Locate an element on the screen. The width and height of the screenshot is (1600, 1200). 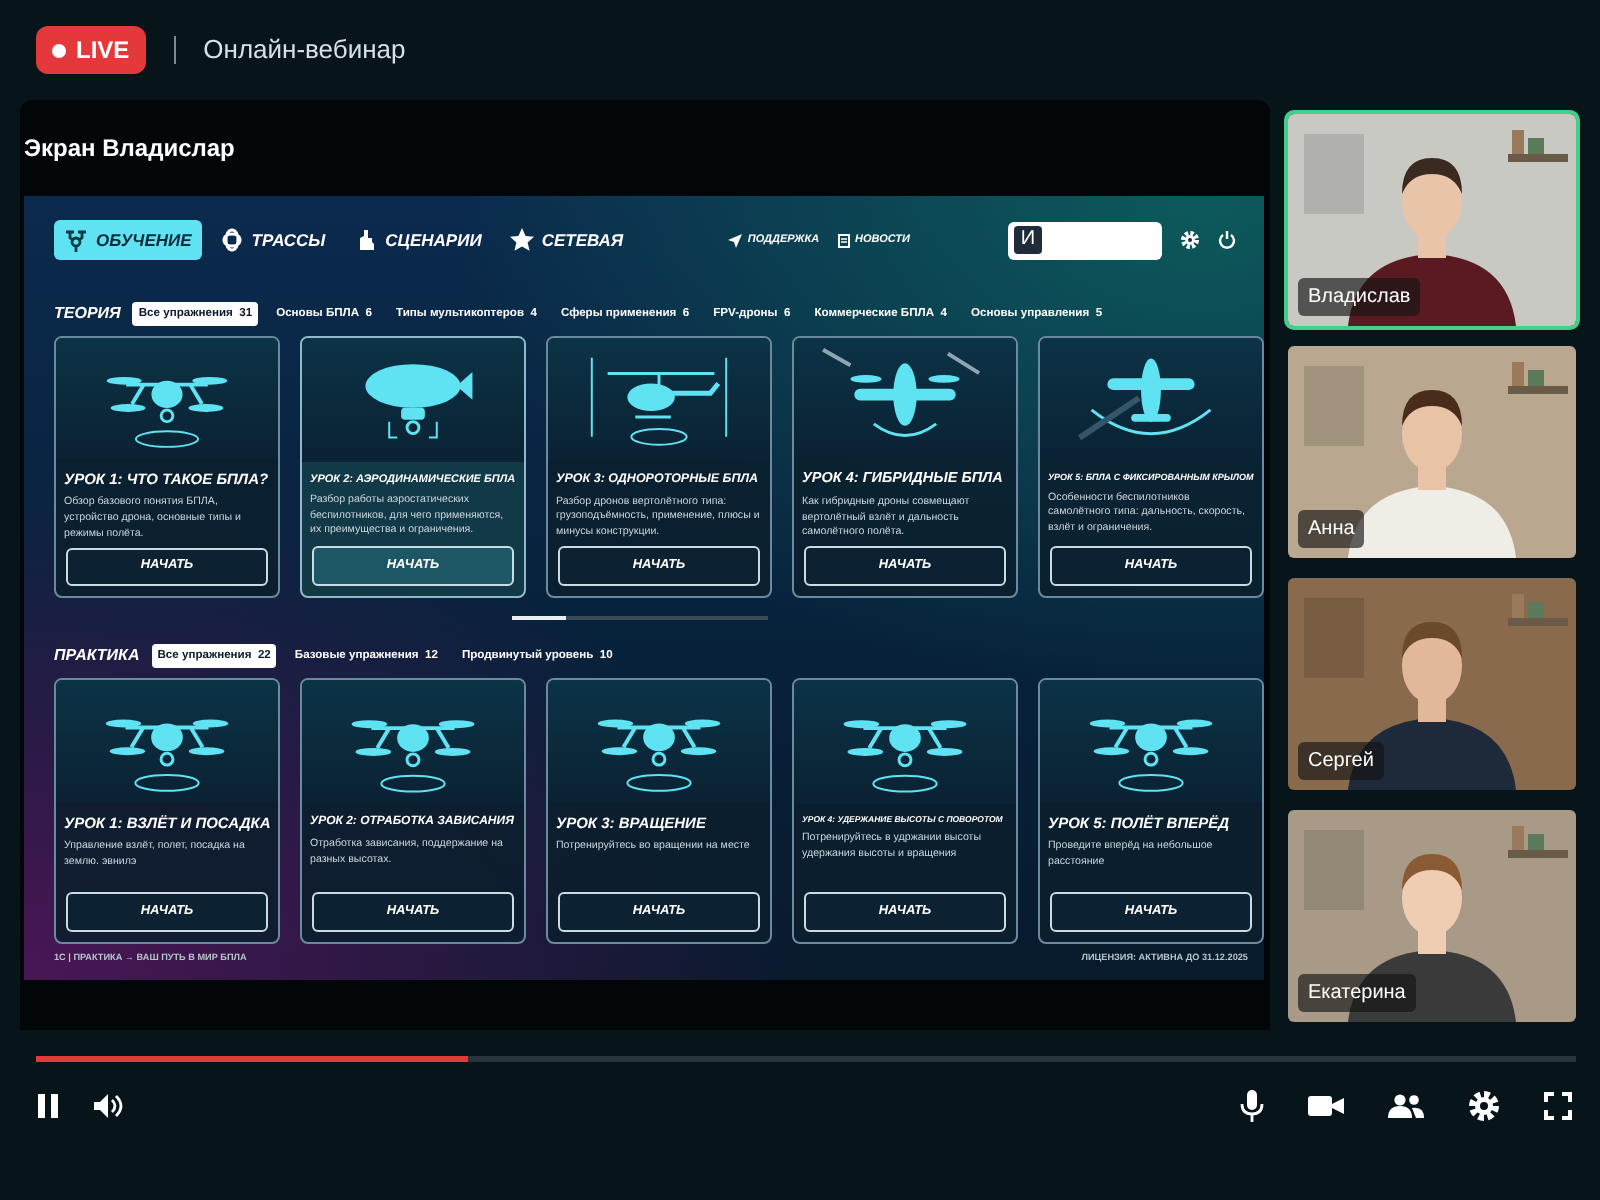
video-tile: Екатерина is located at coordinates (1432, 916).